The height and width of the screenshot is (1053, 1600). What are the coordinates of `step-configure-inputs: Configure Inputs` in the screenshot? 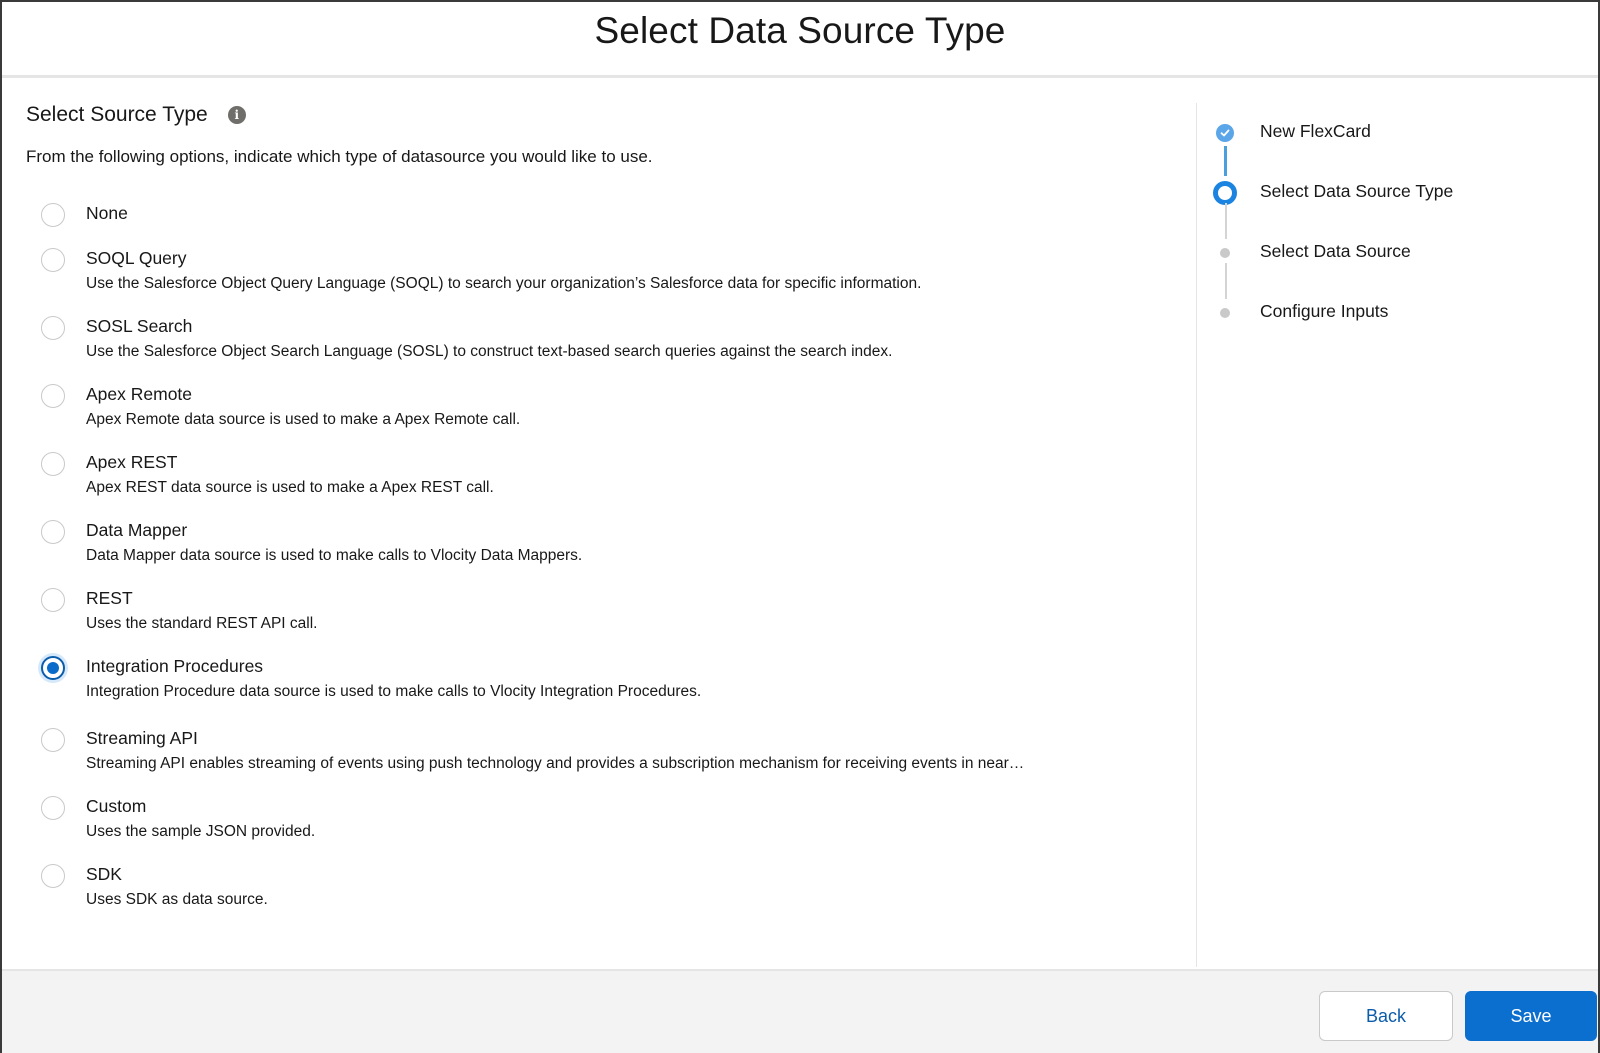 It's located at (1397, 331).